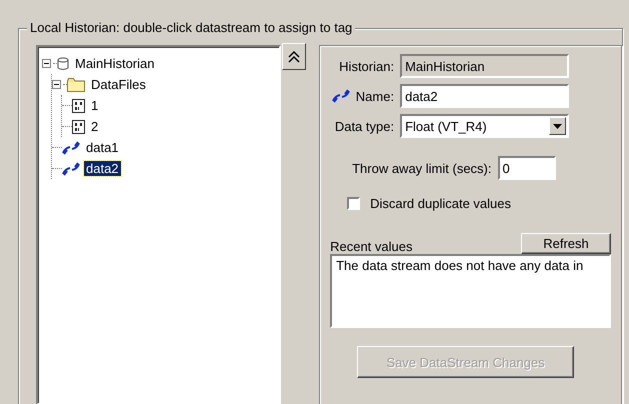 The width and height of the screenshot is (629, 404). What do you see at coordinates (94, 126) in the screenshot?
I see `tree-item: 2` at bounding box center [94, 126].